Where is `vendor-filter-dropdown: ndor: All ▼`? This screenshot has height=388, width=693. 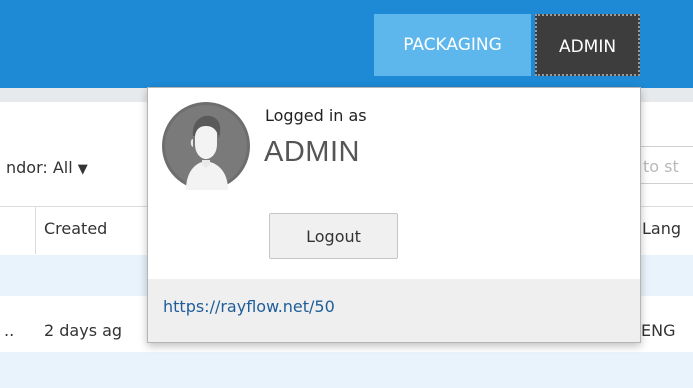 vendor-filter-dropdown: ndor: All ▼ is located at coordinates (47, 167).